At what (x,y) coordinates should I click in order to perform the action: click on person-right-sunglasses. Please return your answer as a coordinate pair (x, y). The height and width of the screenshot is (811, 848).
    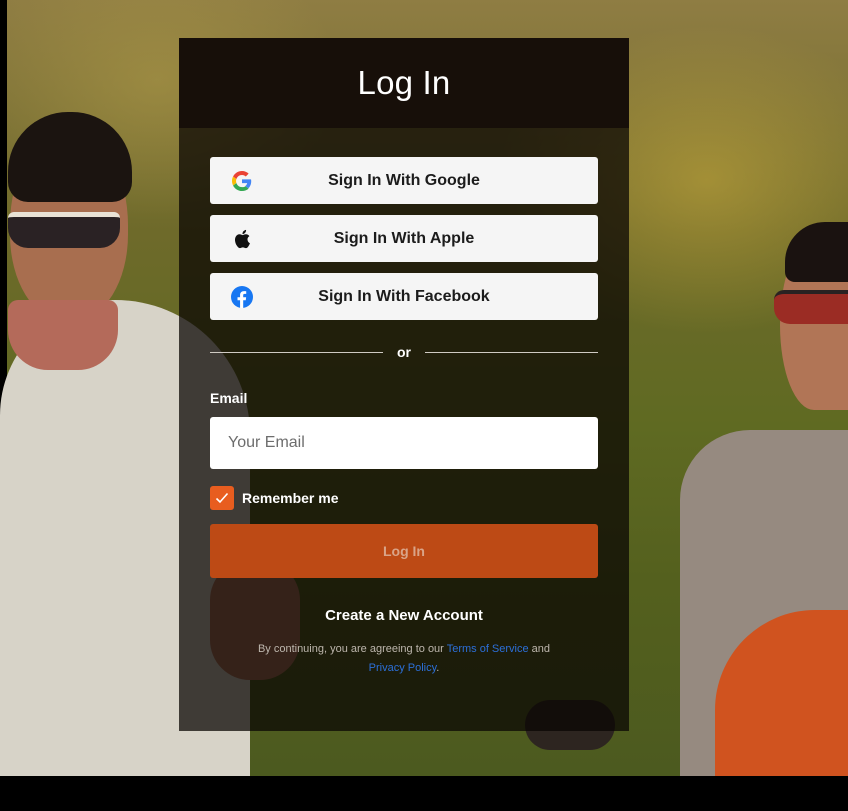
    Looking at the image, I should click on (811, 307).